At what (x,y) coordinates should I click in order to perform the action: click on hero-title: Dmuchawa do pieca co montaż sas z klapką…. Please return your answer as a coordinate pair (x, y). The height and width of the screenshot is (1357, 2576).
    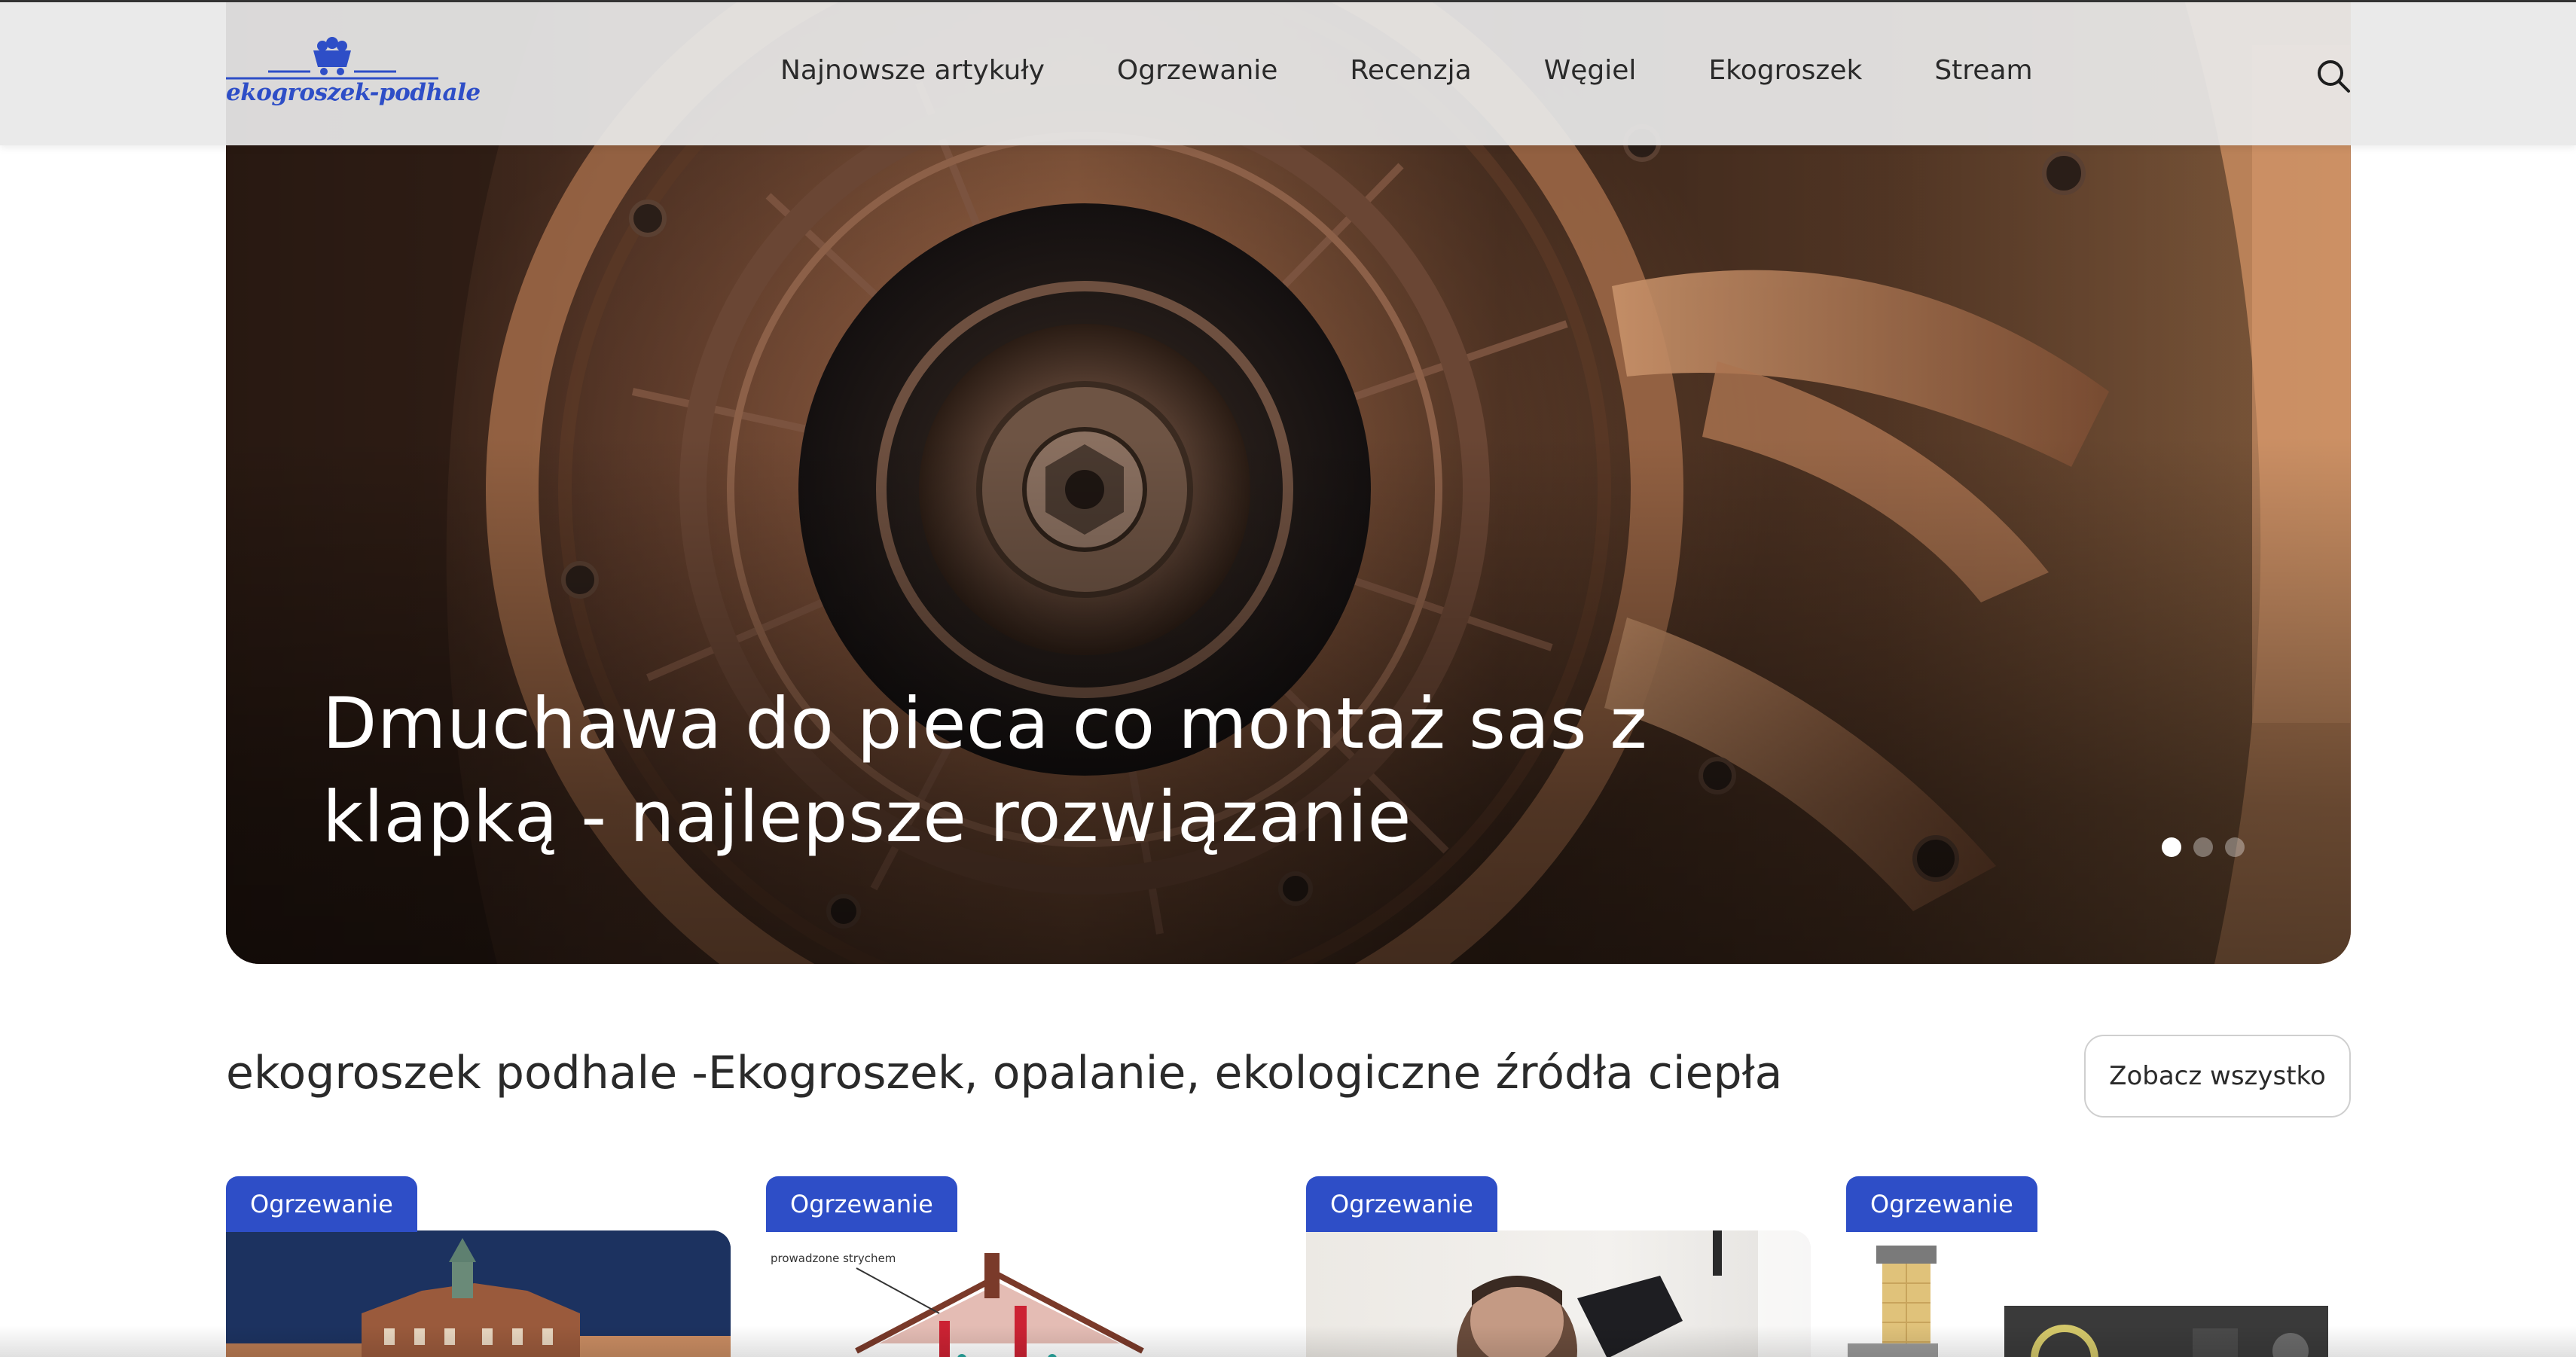
    Looking at the image, I should click on (1000, 772).